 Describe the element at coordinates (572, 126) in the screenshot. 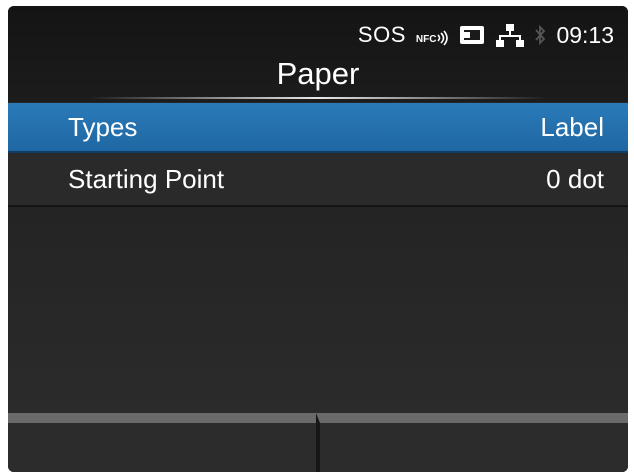

I see `menu-item-value: Label` at that location.